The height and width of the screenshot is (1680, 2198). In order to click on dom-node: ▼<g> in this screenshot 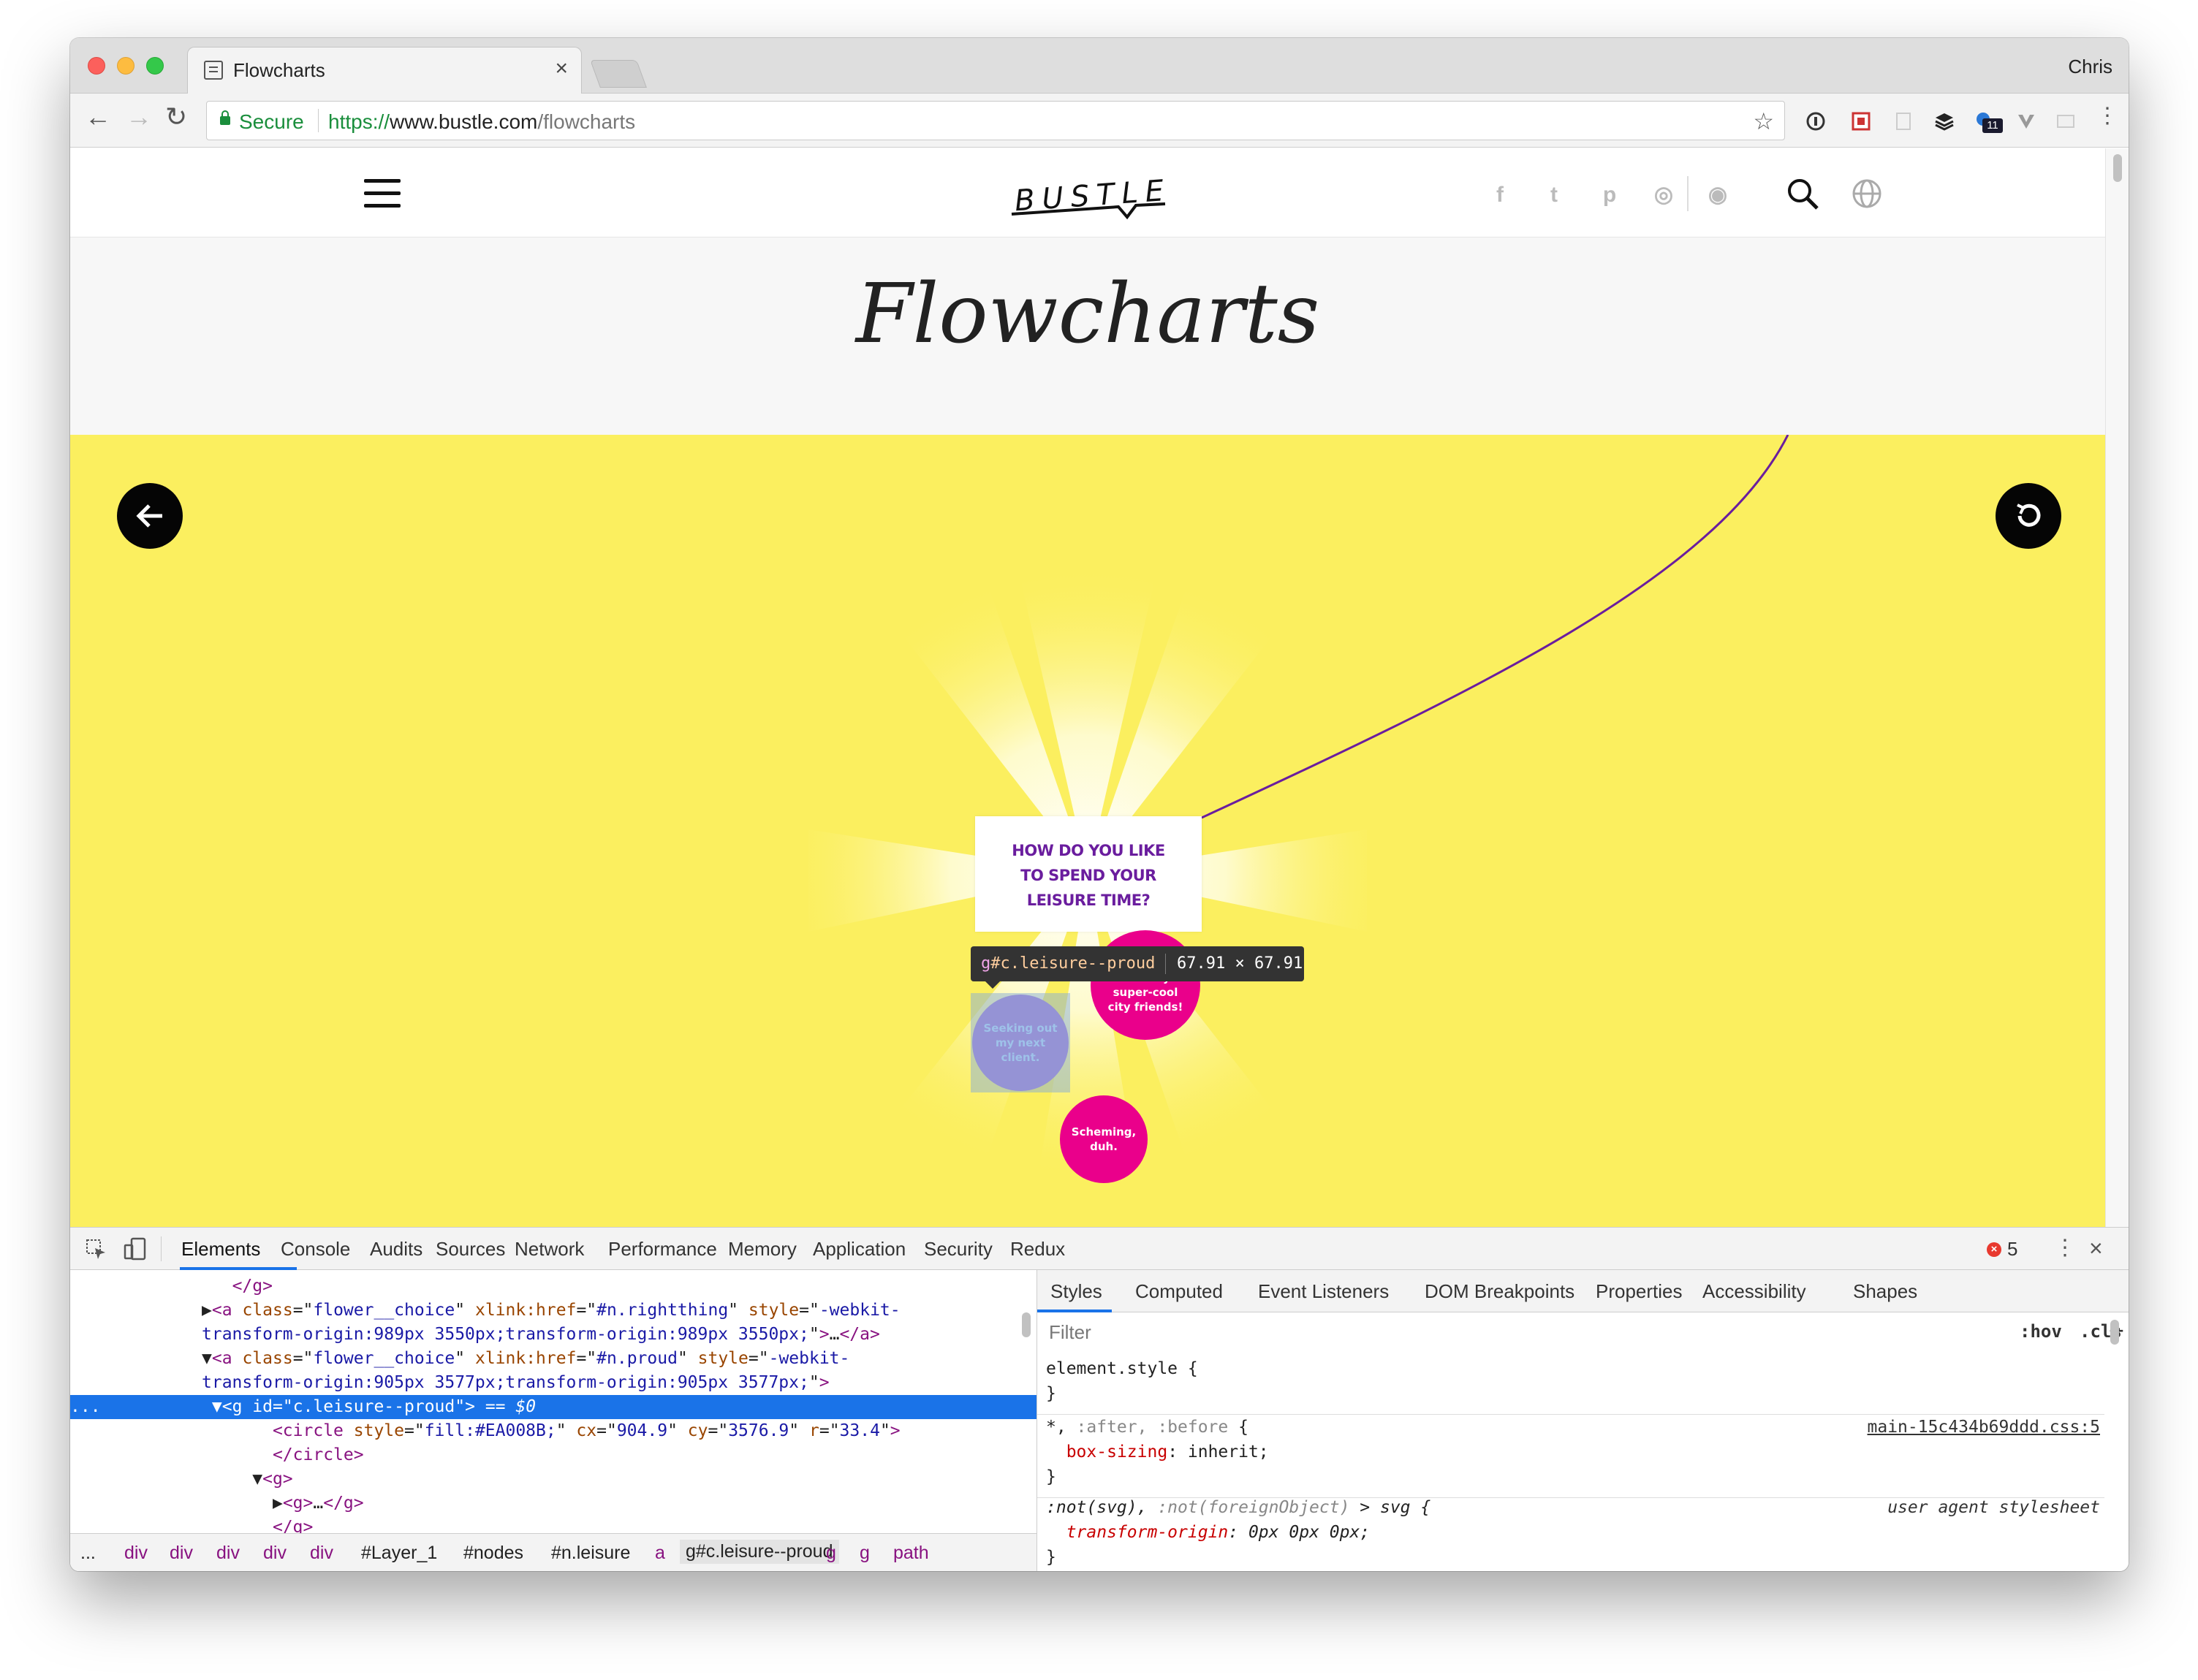, I will do `click(553, 1479)`.